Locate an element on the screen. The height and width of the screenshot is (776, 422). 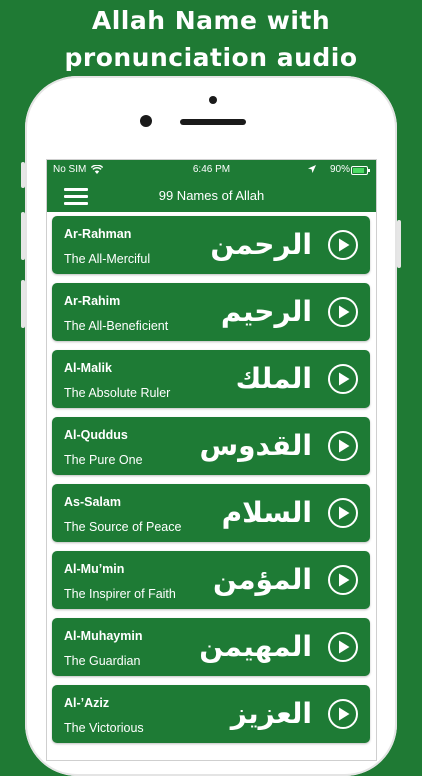
phone-power-button is located at coordinates (399, 244).